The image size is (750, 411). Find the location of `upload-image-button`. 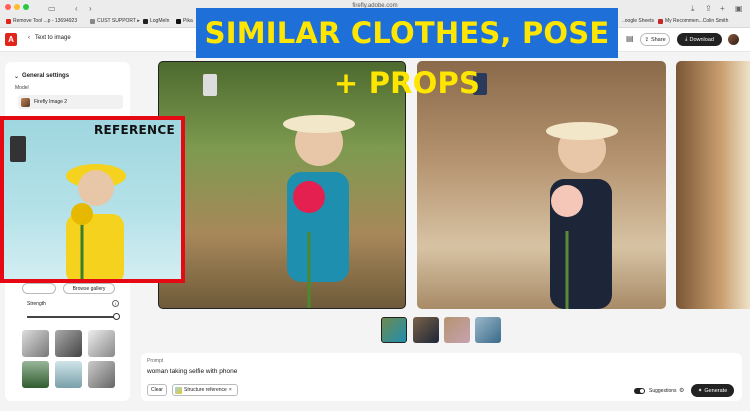

upload-image-button is located at coordinates (39, 288).